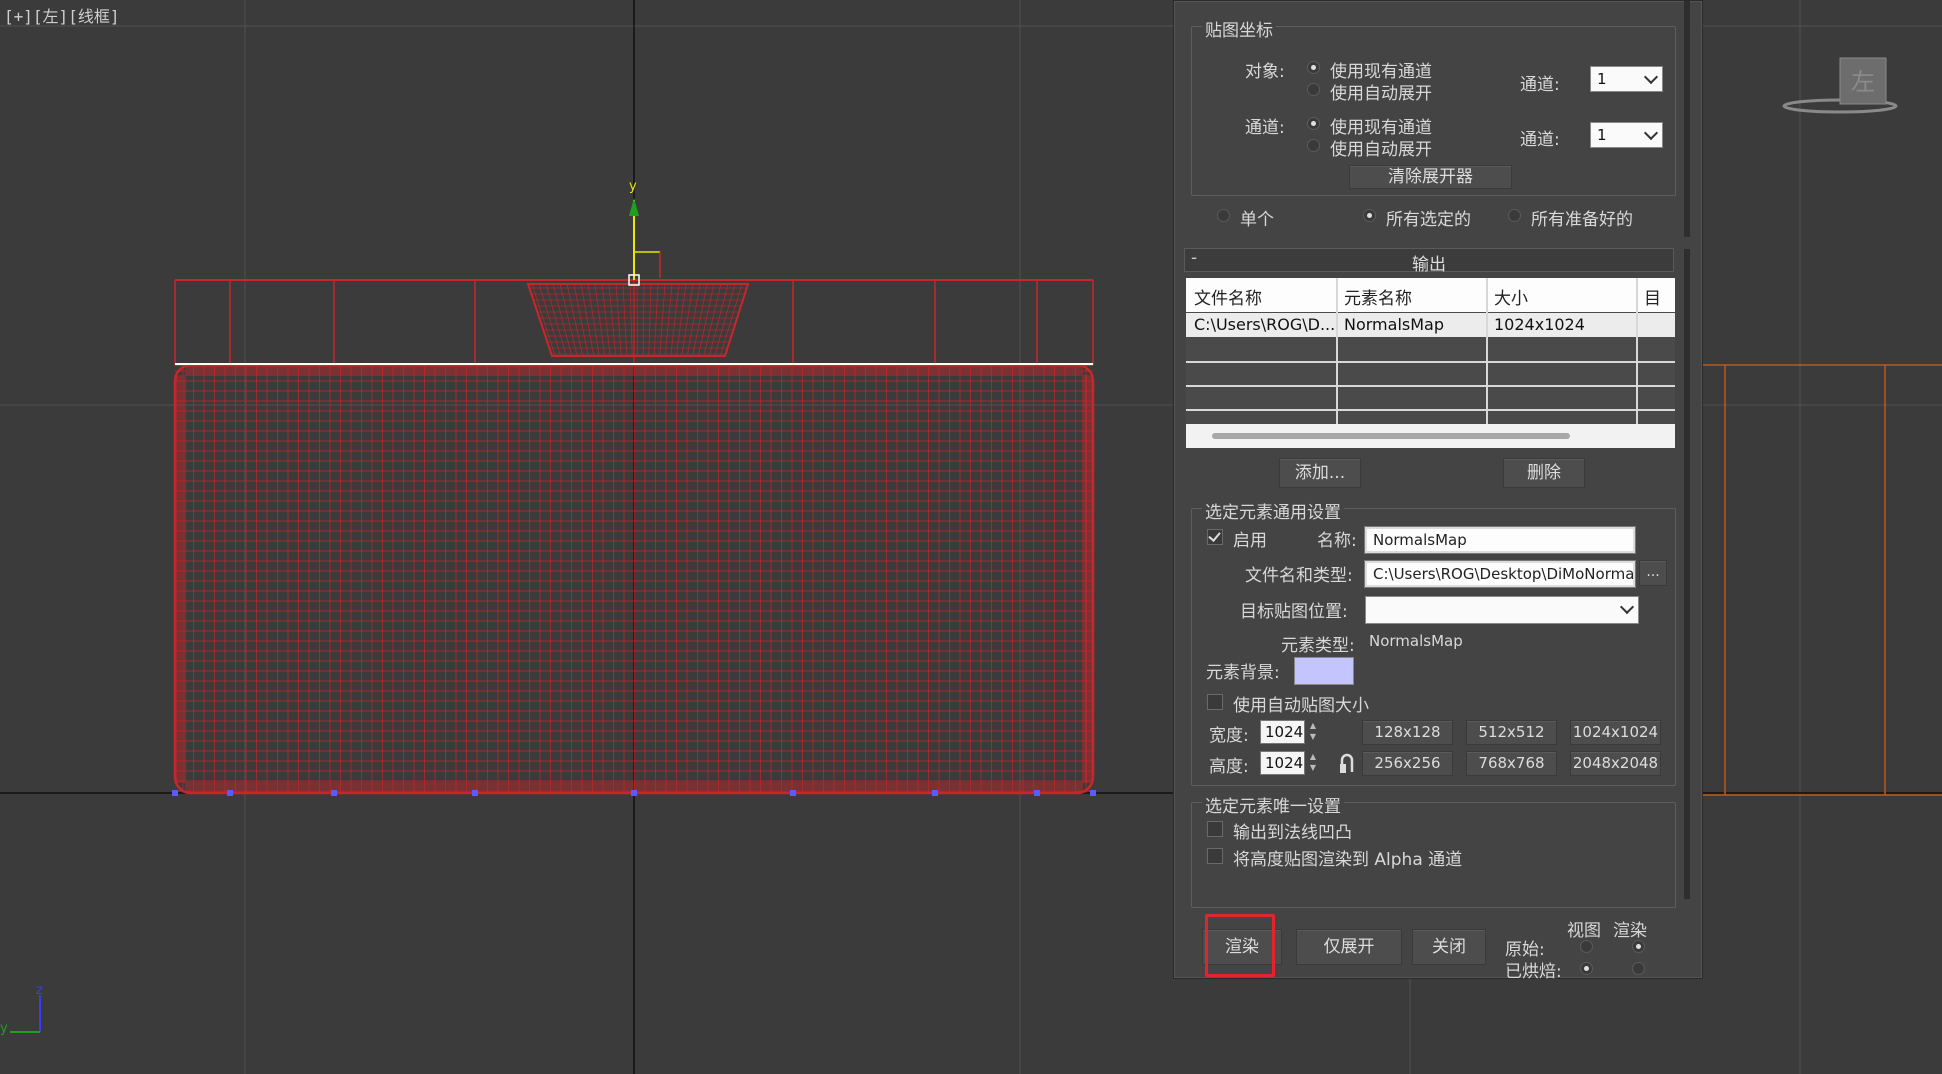 Image resolution: width=1942 pixels, height=1074 pixels. What do you see at coordinates (1313, 123) in the screenshot?
I see `subobj-existing-radio` at bounding box center [1313, 123].